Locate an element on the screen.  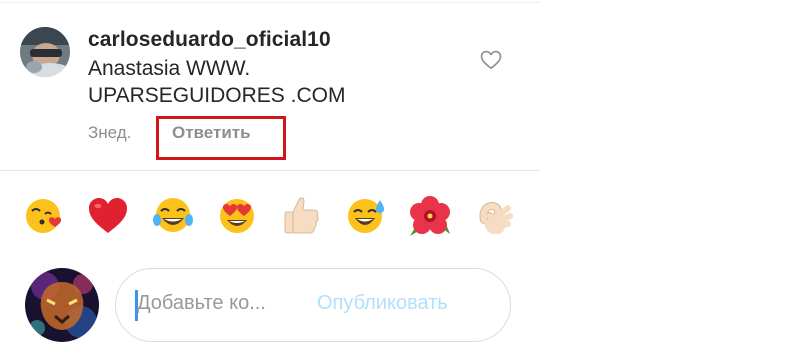
thumbs-up-emoji is located at coordinates (301, 216).